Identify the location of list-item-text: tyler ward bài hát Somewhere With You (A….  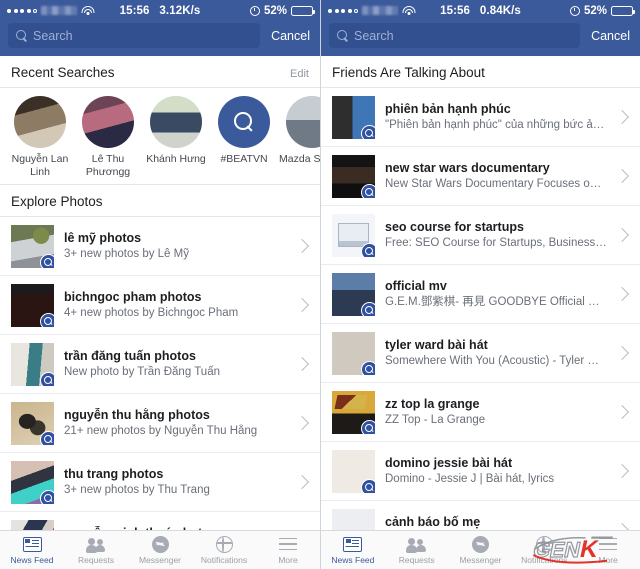
(496, 353).